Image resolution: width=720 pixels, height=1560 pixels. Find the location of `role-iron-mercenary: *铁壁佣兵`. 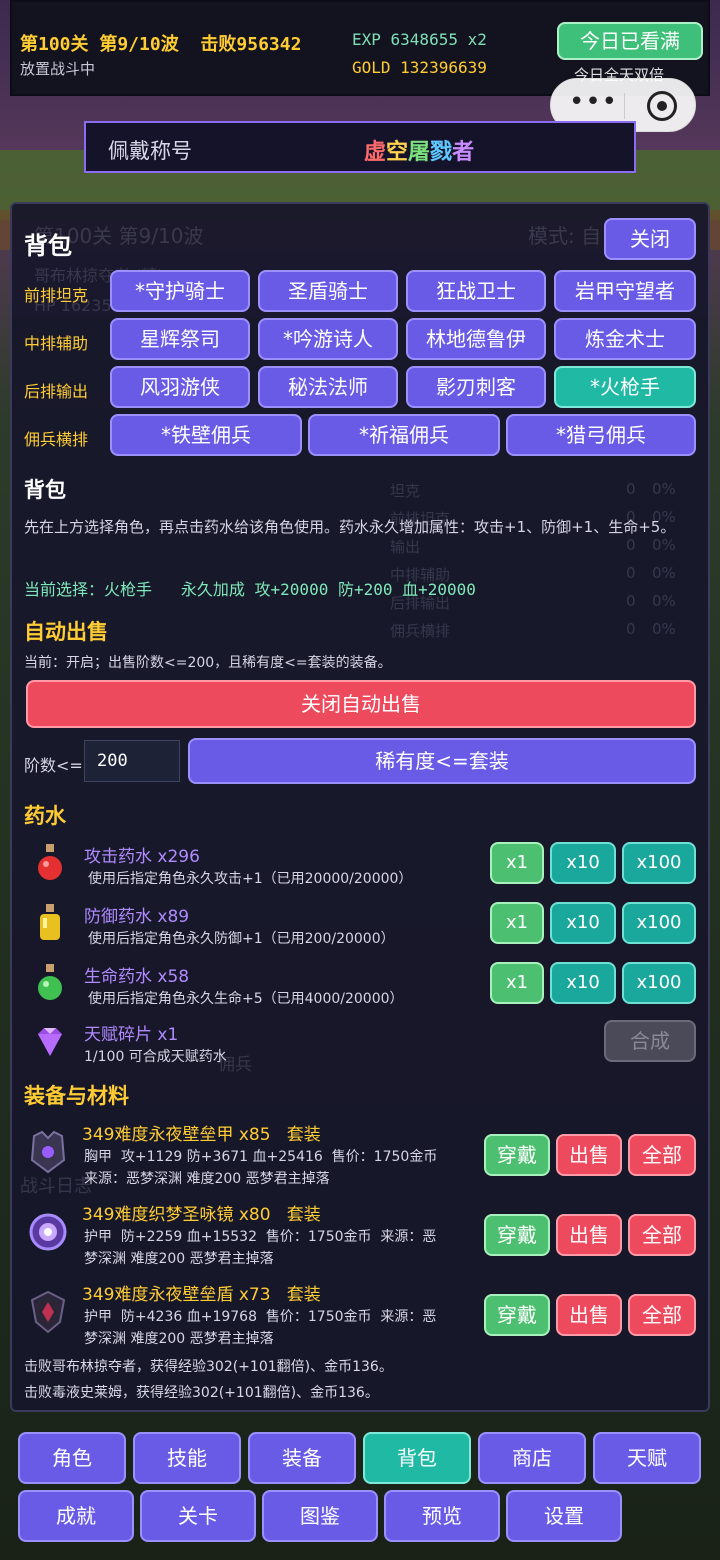

role-iron-mercenary: *铁壁佣兵 is located at coordinates (206, 435).